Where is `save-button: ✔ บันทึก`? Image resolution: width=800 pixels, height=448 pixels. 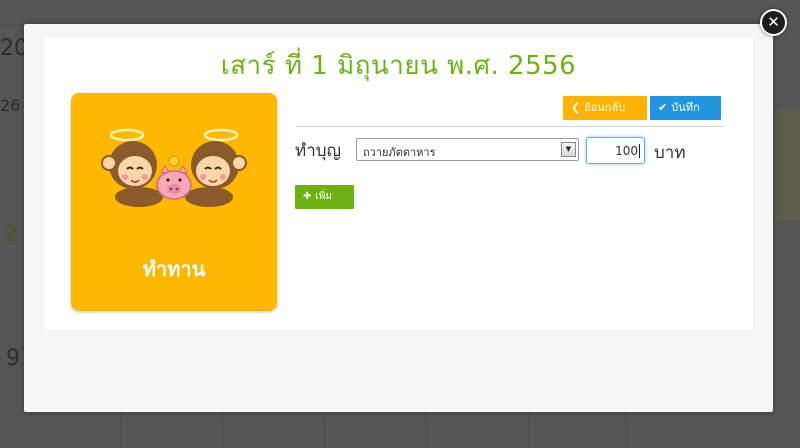
save-button: ✔ บันทึก is located at coordinates (685, 108).